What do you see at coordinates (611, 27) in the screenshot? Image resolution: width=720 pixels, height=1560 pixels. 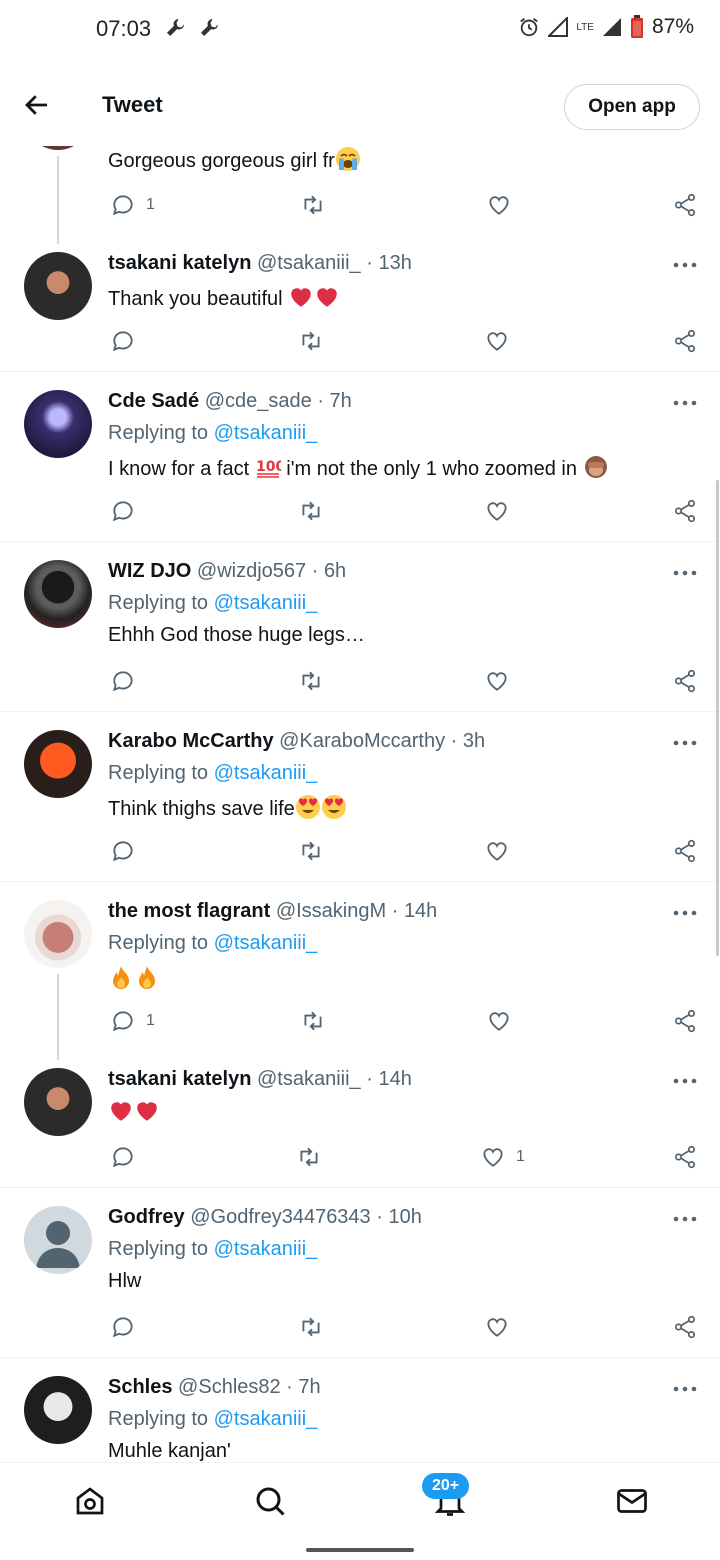 I see `signal-icon` at bounding box center [611, 27].